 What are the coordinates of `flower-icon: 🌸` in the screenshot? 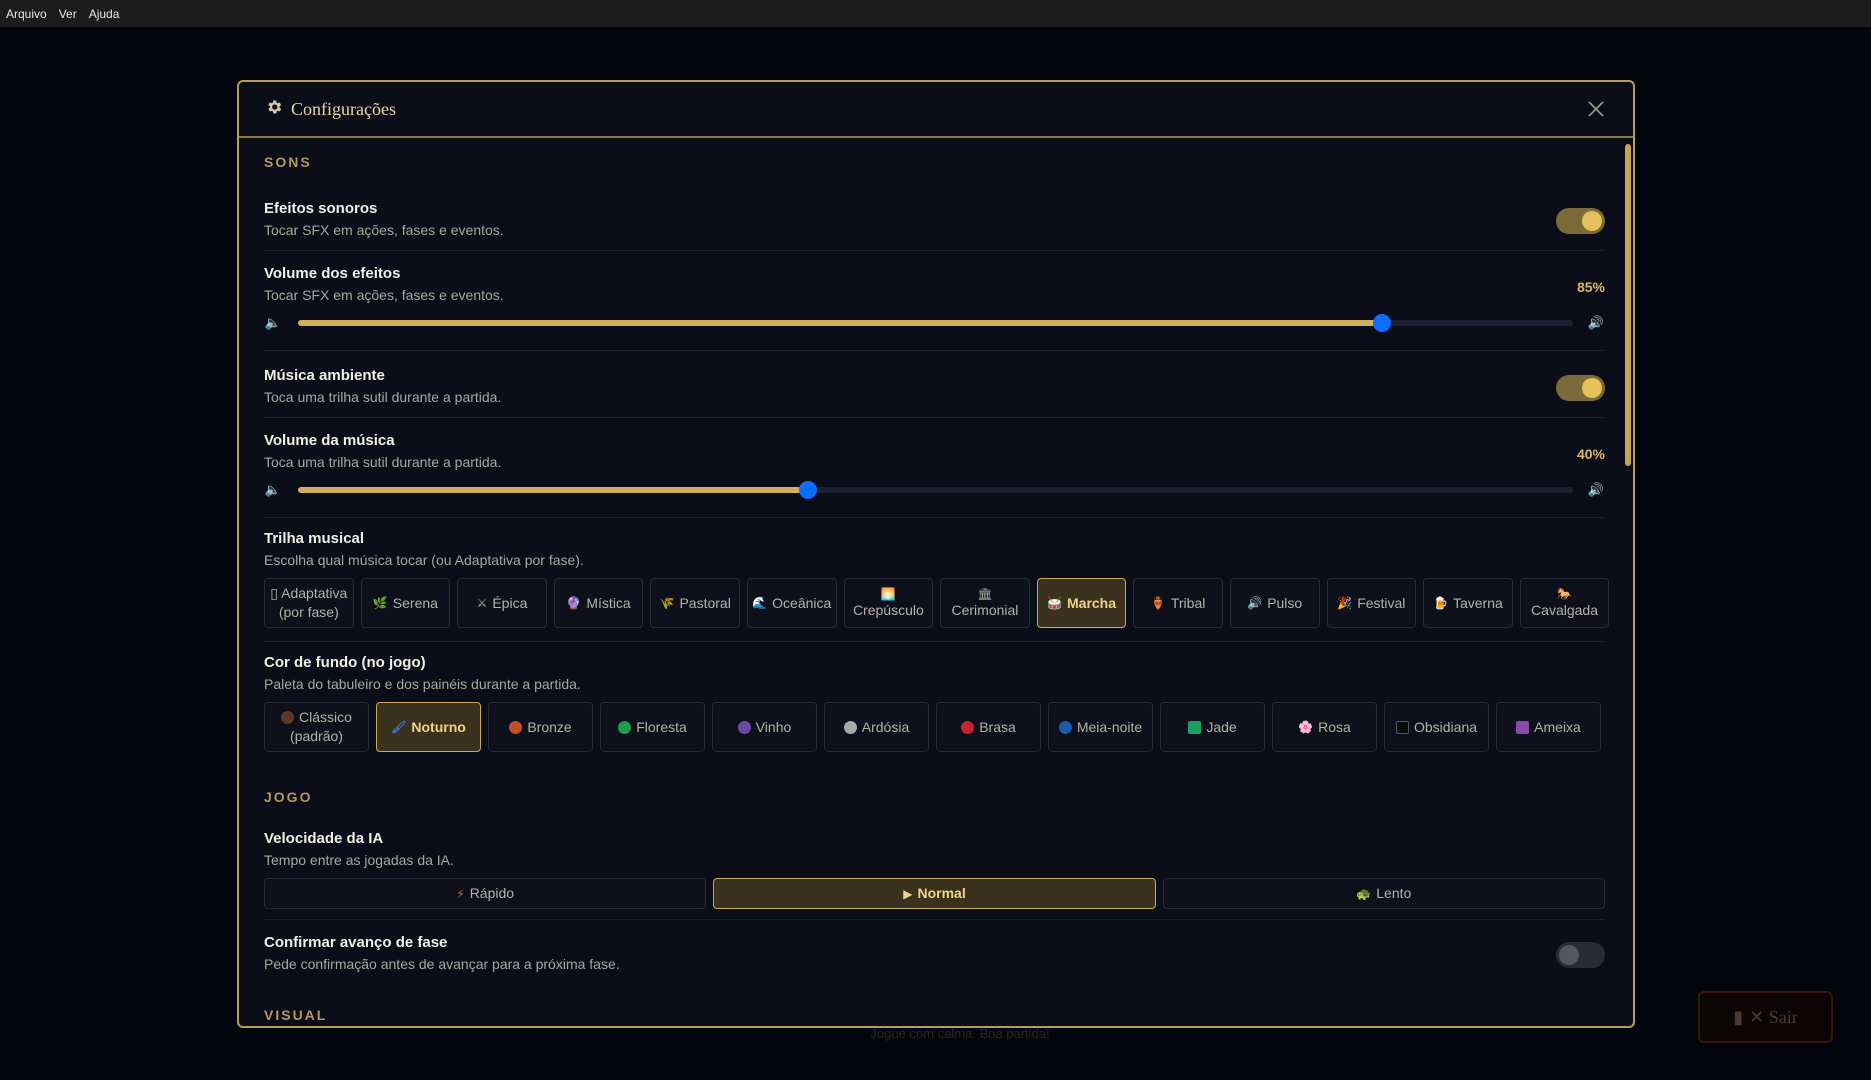 It's located at (1306, 727).